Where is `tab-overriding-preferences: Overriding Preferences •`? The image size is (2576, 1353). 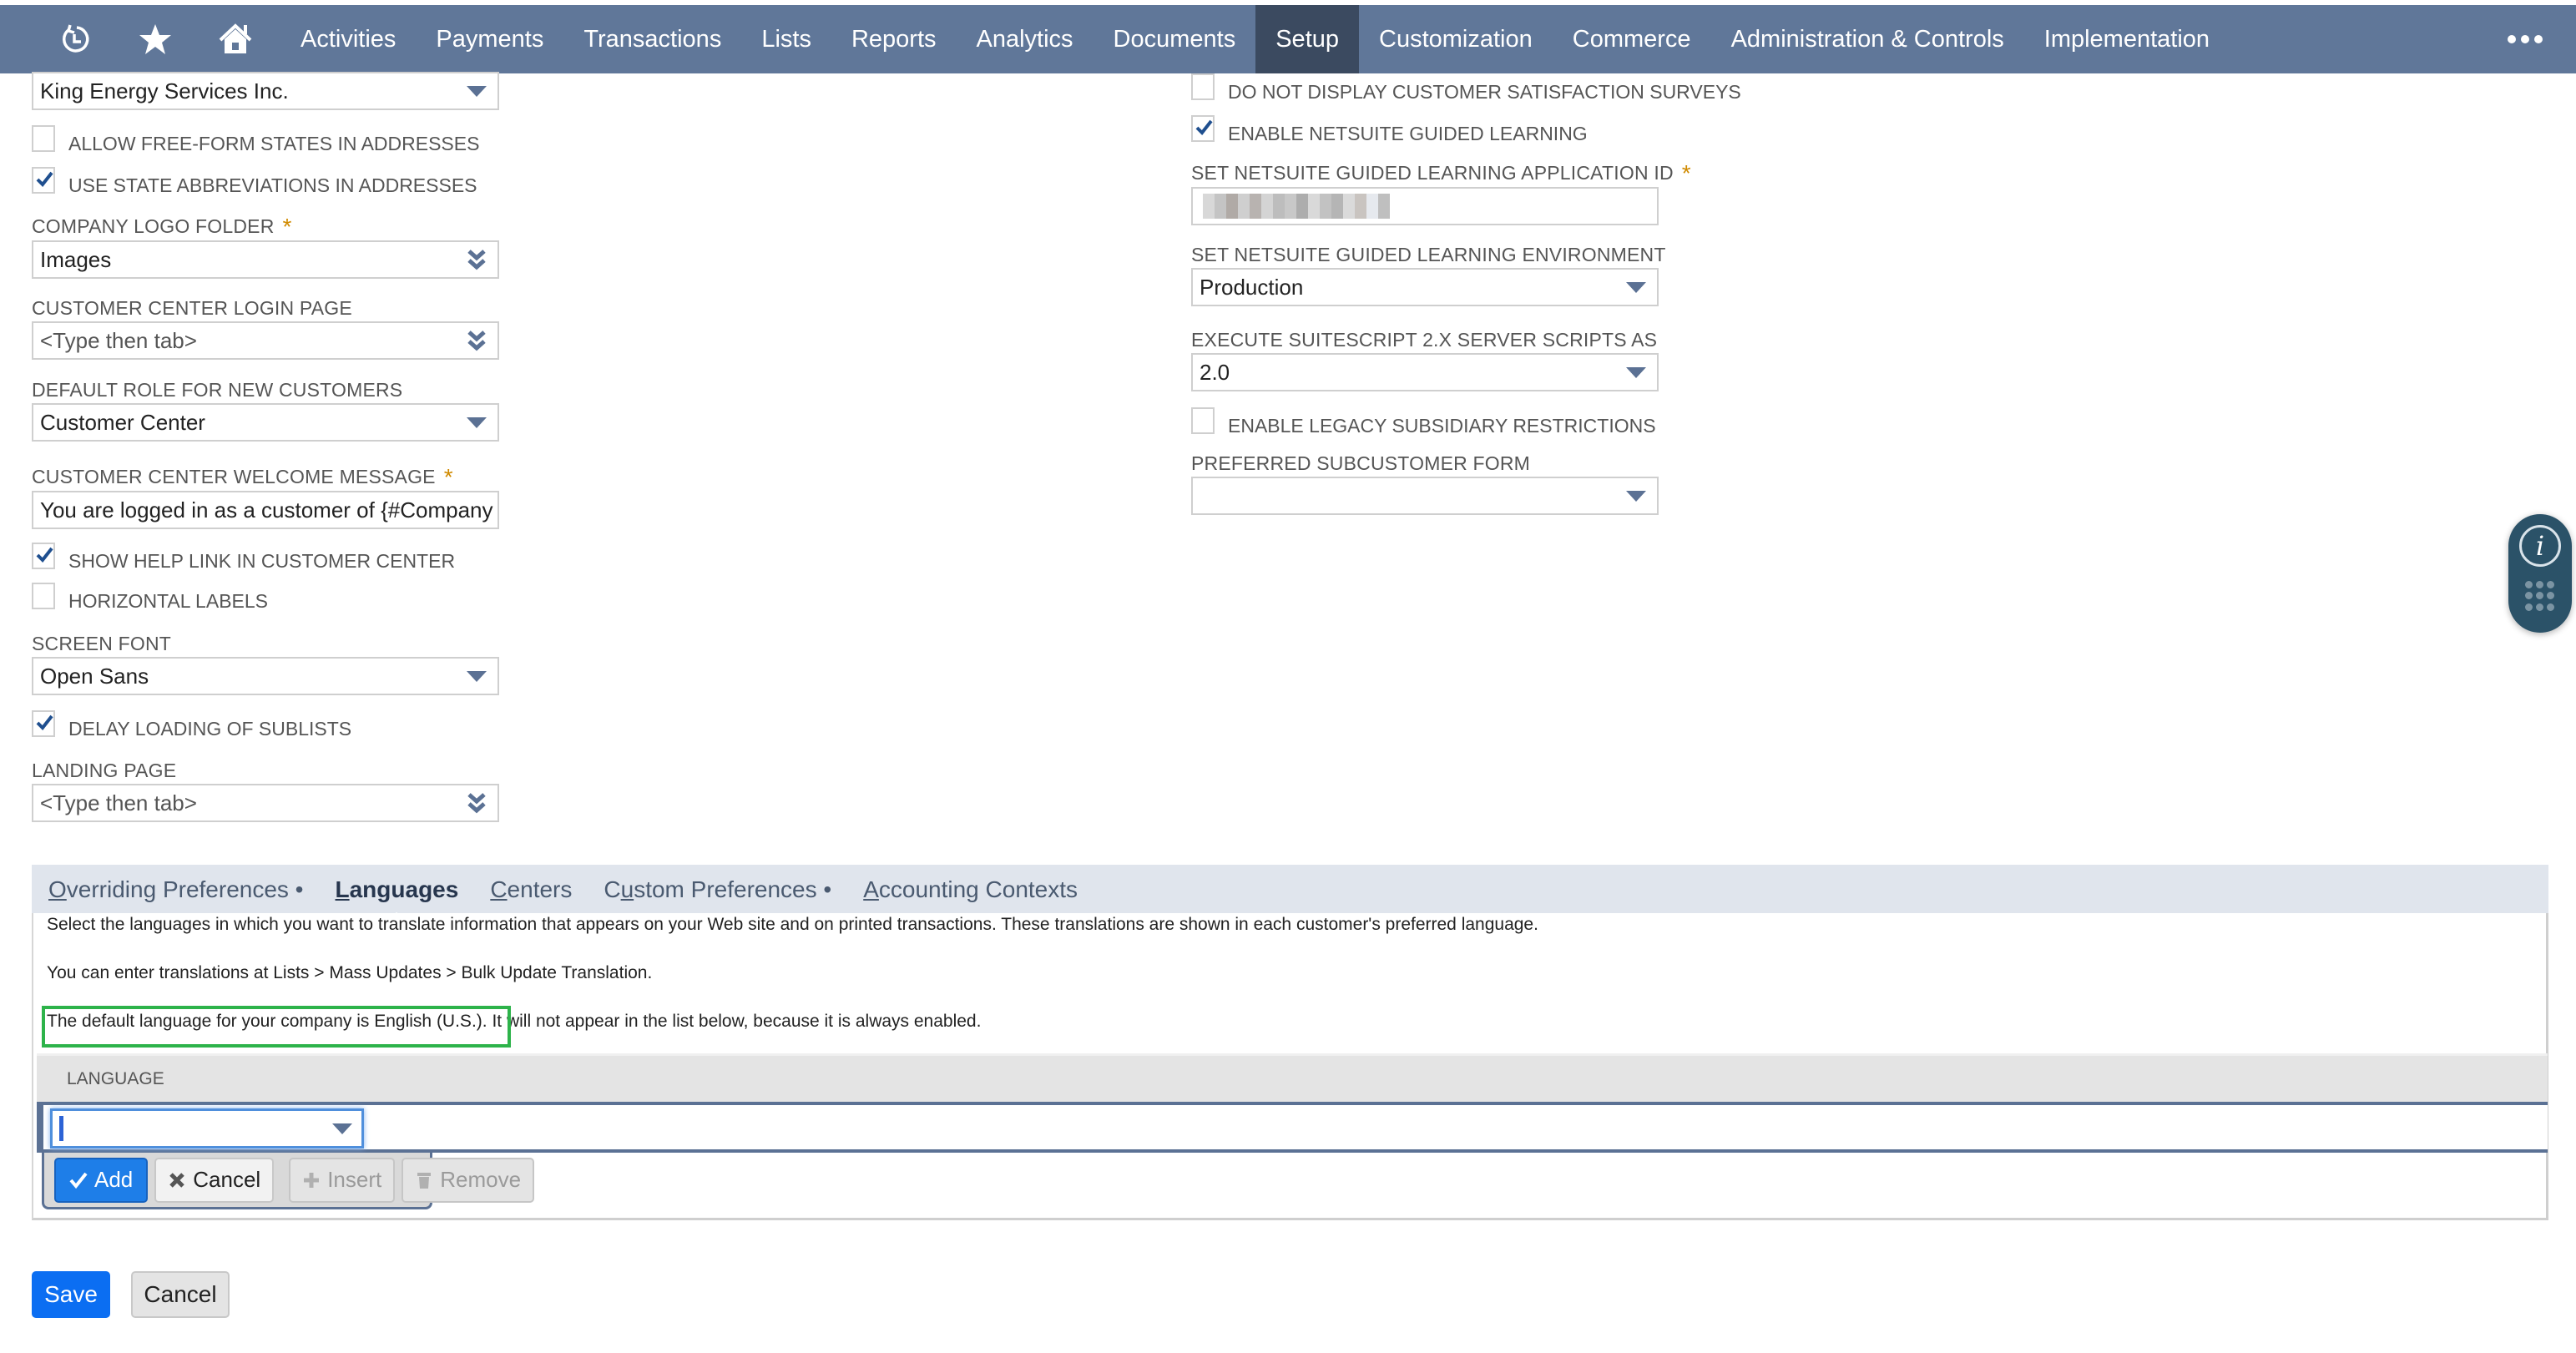 tab-overriding-preferences: Overriding Preferences • is located at coordinates (176, 889).